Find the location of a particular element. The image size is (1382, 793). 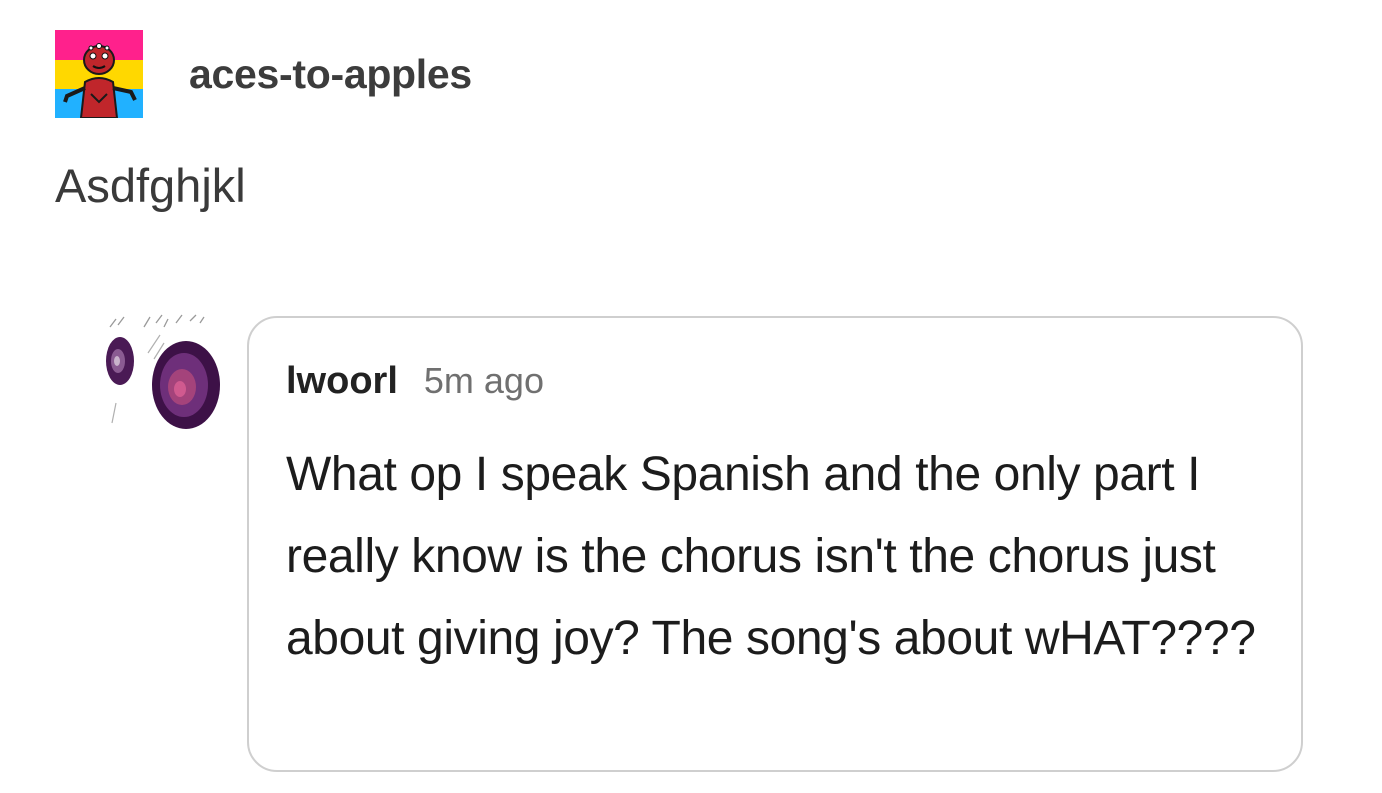

post-header: aces-to-apples is located at coordinates (263, 74).